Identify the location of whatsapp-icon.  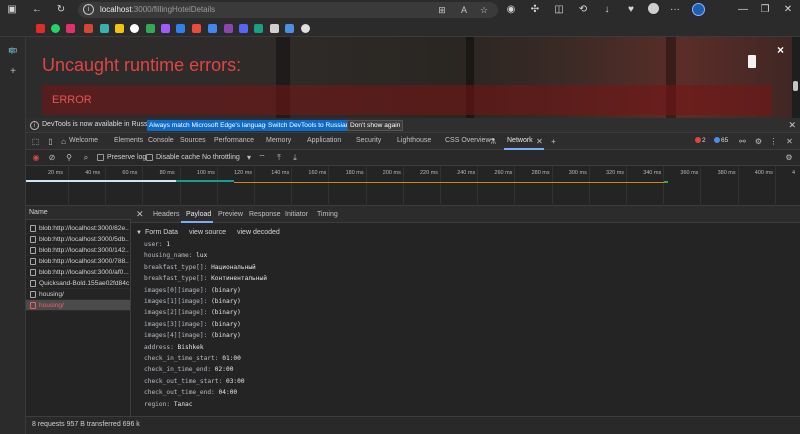
(55, 28).